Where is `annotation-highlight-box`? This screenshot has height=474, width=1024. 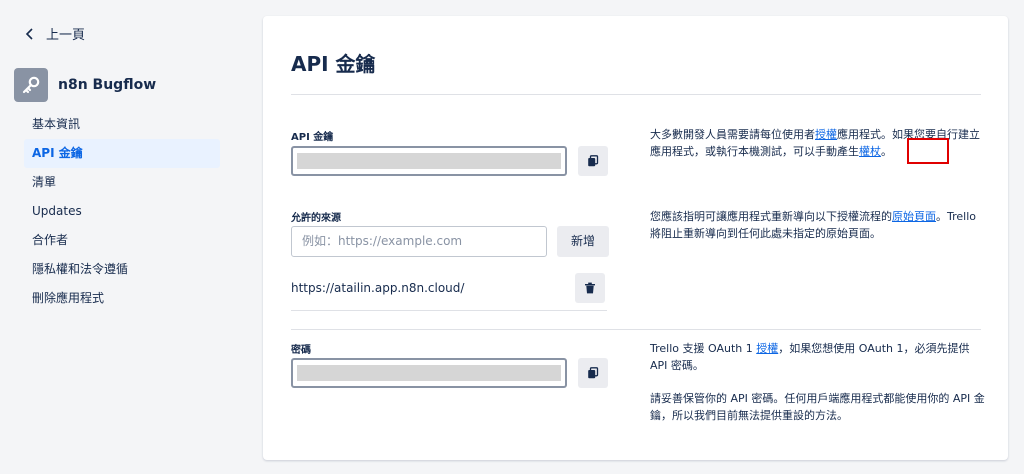 annotation-highlight-box is located at coordinates (928, 151).